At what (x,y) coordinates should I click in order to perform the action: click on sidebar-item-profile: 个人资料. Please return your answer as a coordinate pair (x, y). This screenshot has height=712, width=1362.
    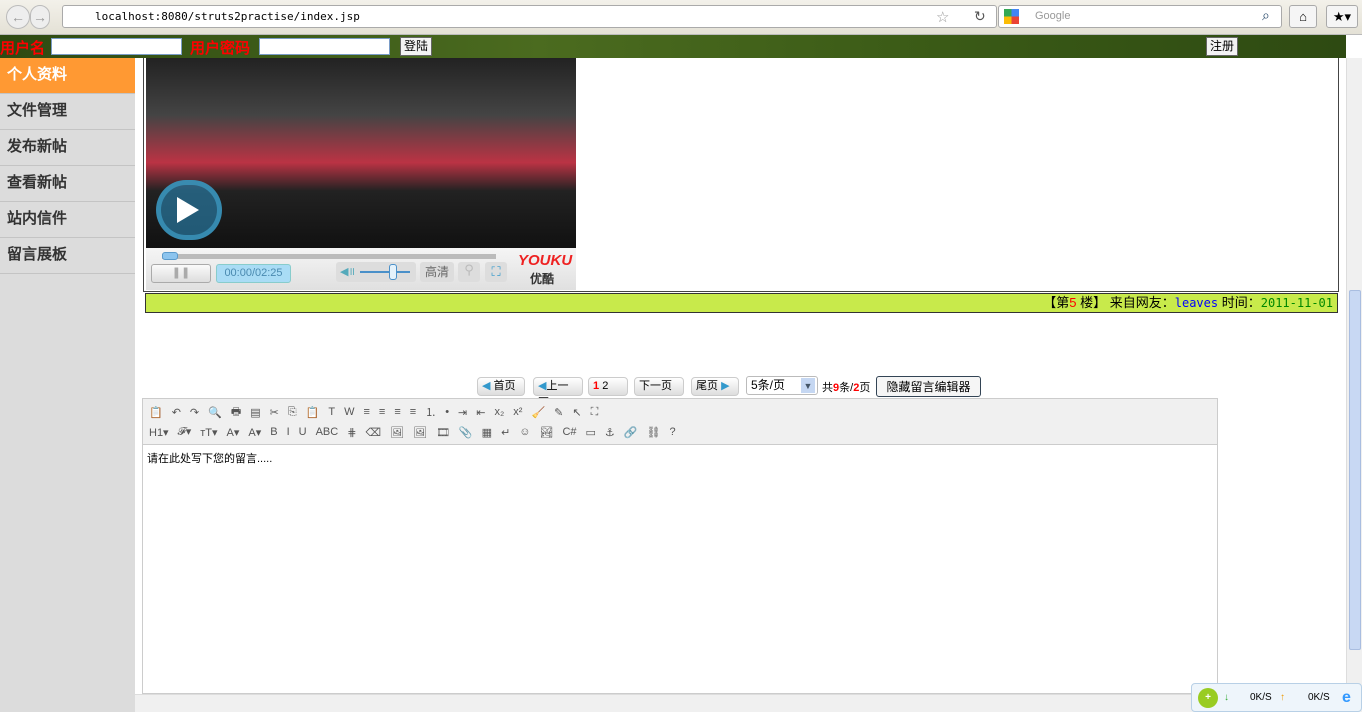
    Looking at the image, I should click on (67, 76).